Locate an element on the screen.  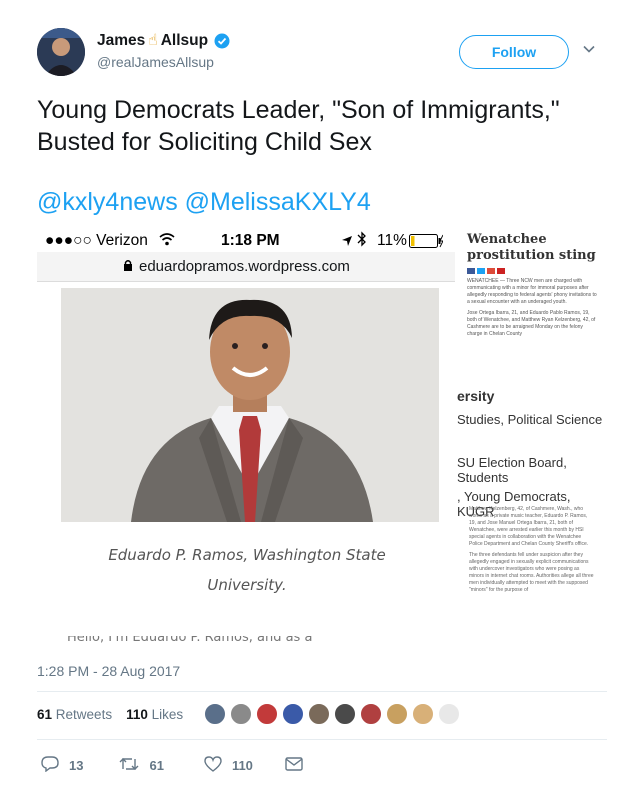
news-headline-line-1: Wenatchee is located at coordinates (507, 239).